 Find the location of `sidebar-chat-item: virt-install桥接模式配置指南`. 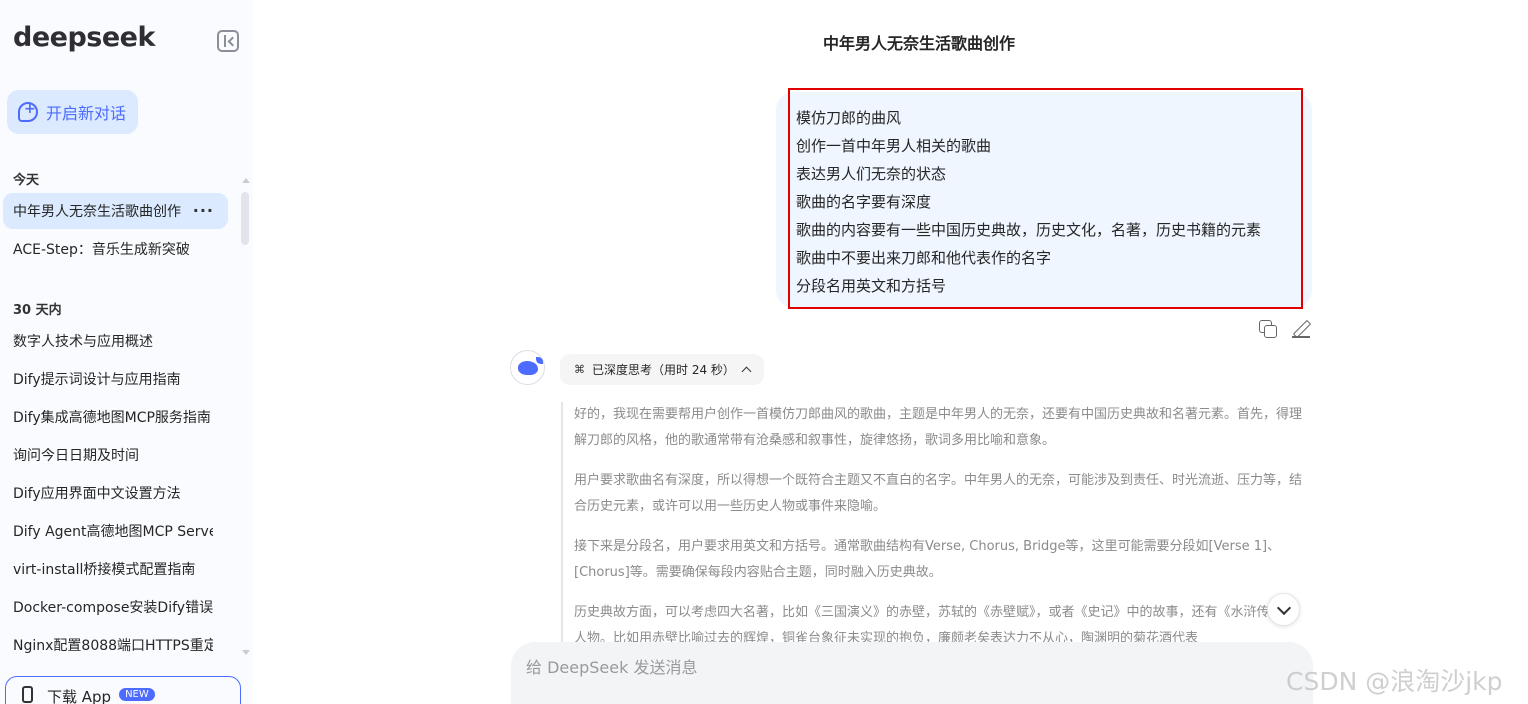

sidebar-chat-item: virt-install桥接模式配置指南 is located at coordinates (115, 569).